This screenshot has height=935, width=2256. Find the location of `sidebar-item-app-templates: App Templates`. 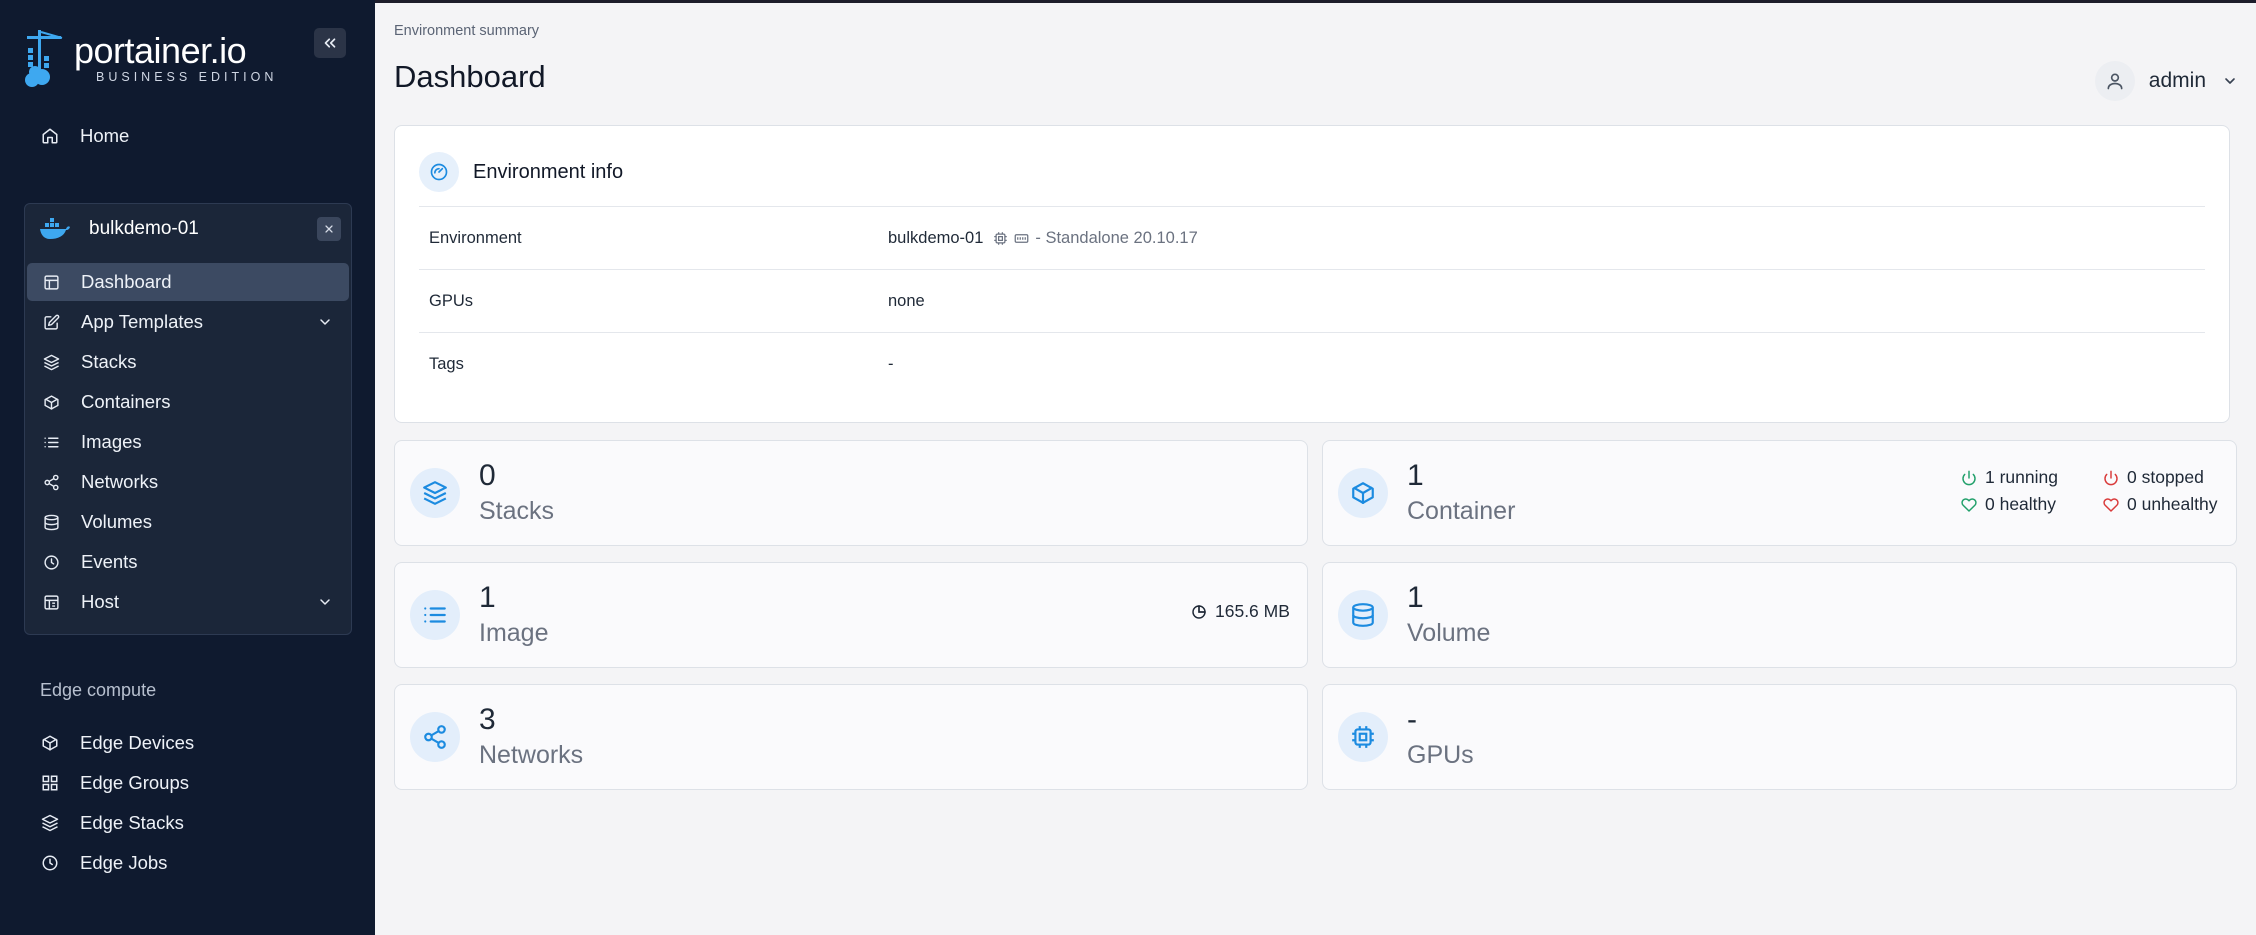

sidebar-item-app-templates: App Templates is located at coordinates (188, 322).